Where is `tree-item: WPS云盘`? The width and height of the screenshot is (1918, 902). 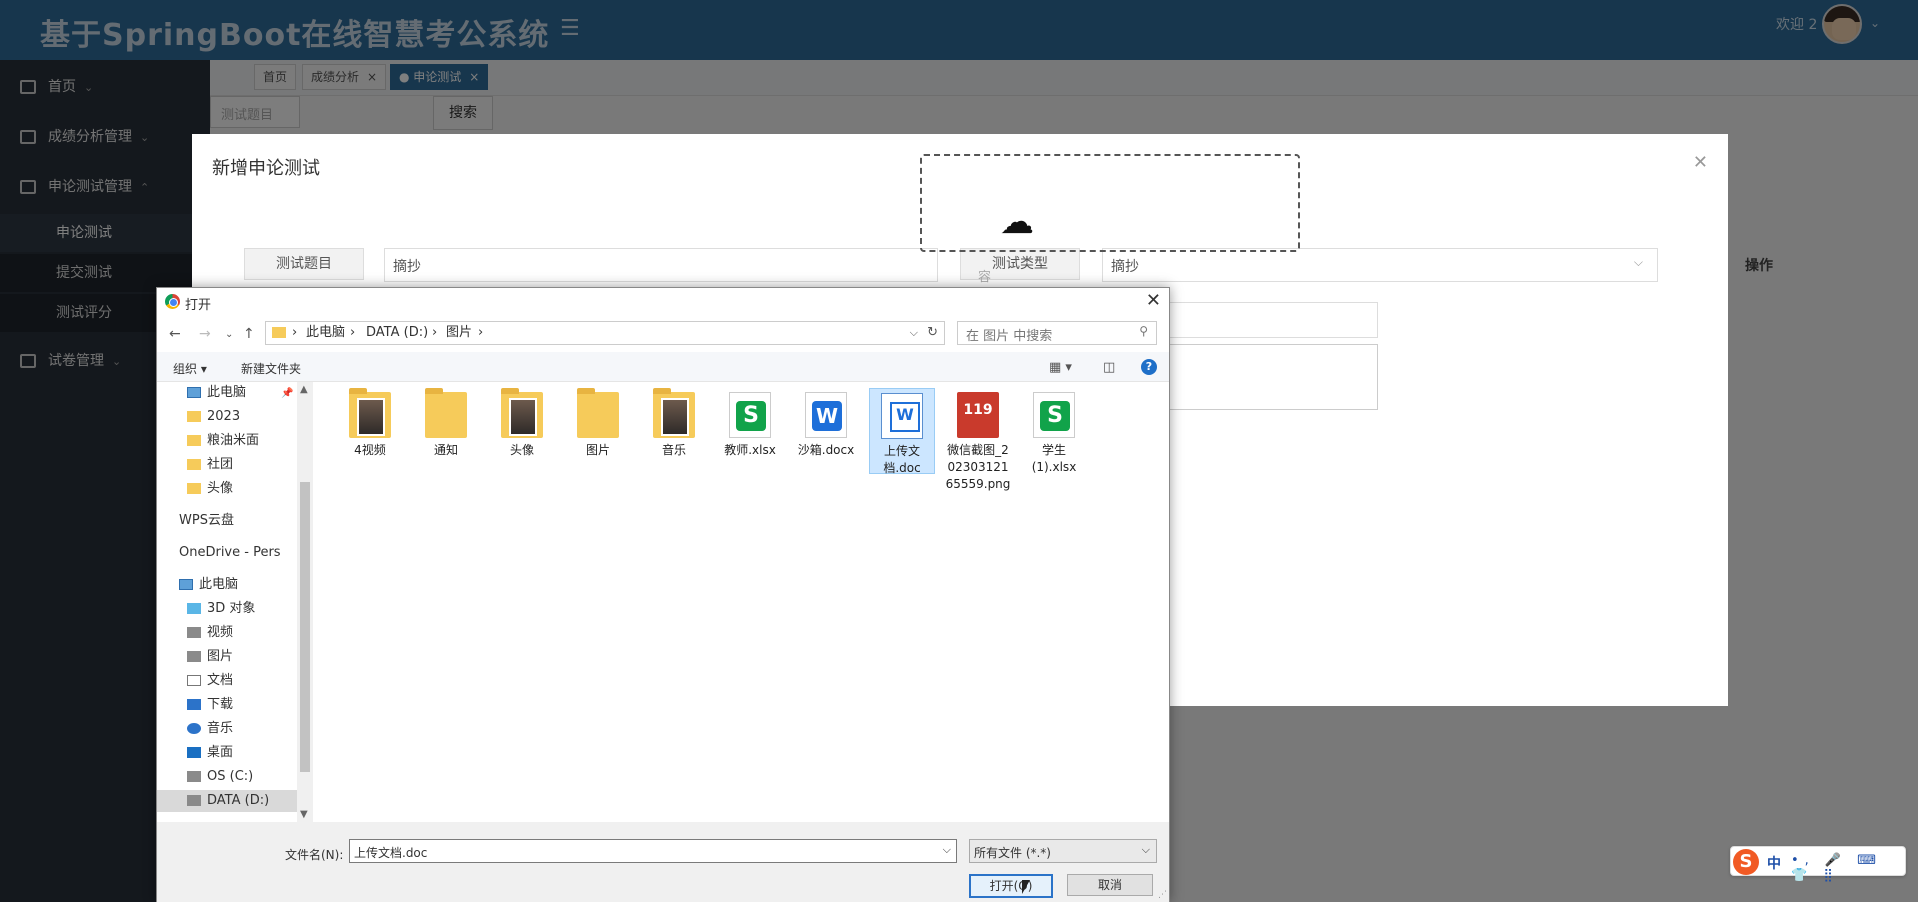
tree-item: WPS云盘 is located at coordinates (206, 521).